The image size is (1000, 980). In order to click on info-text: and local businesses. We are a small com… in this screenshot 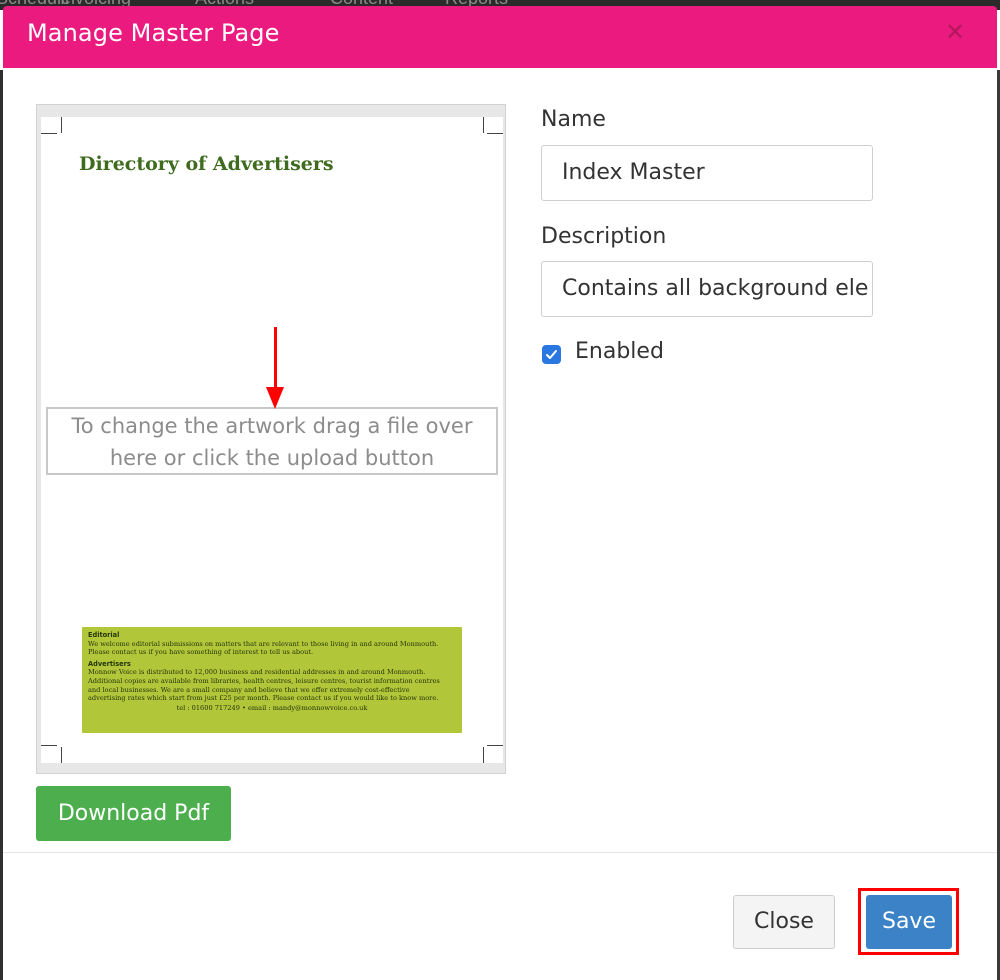, I will do `click(249, 689)`.